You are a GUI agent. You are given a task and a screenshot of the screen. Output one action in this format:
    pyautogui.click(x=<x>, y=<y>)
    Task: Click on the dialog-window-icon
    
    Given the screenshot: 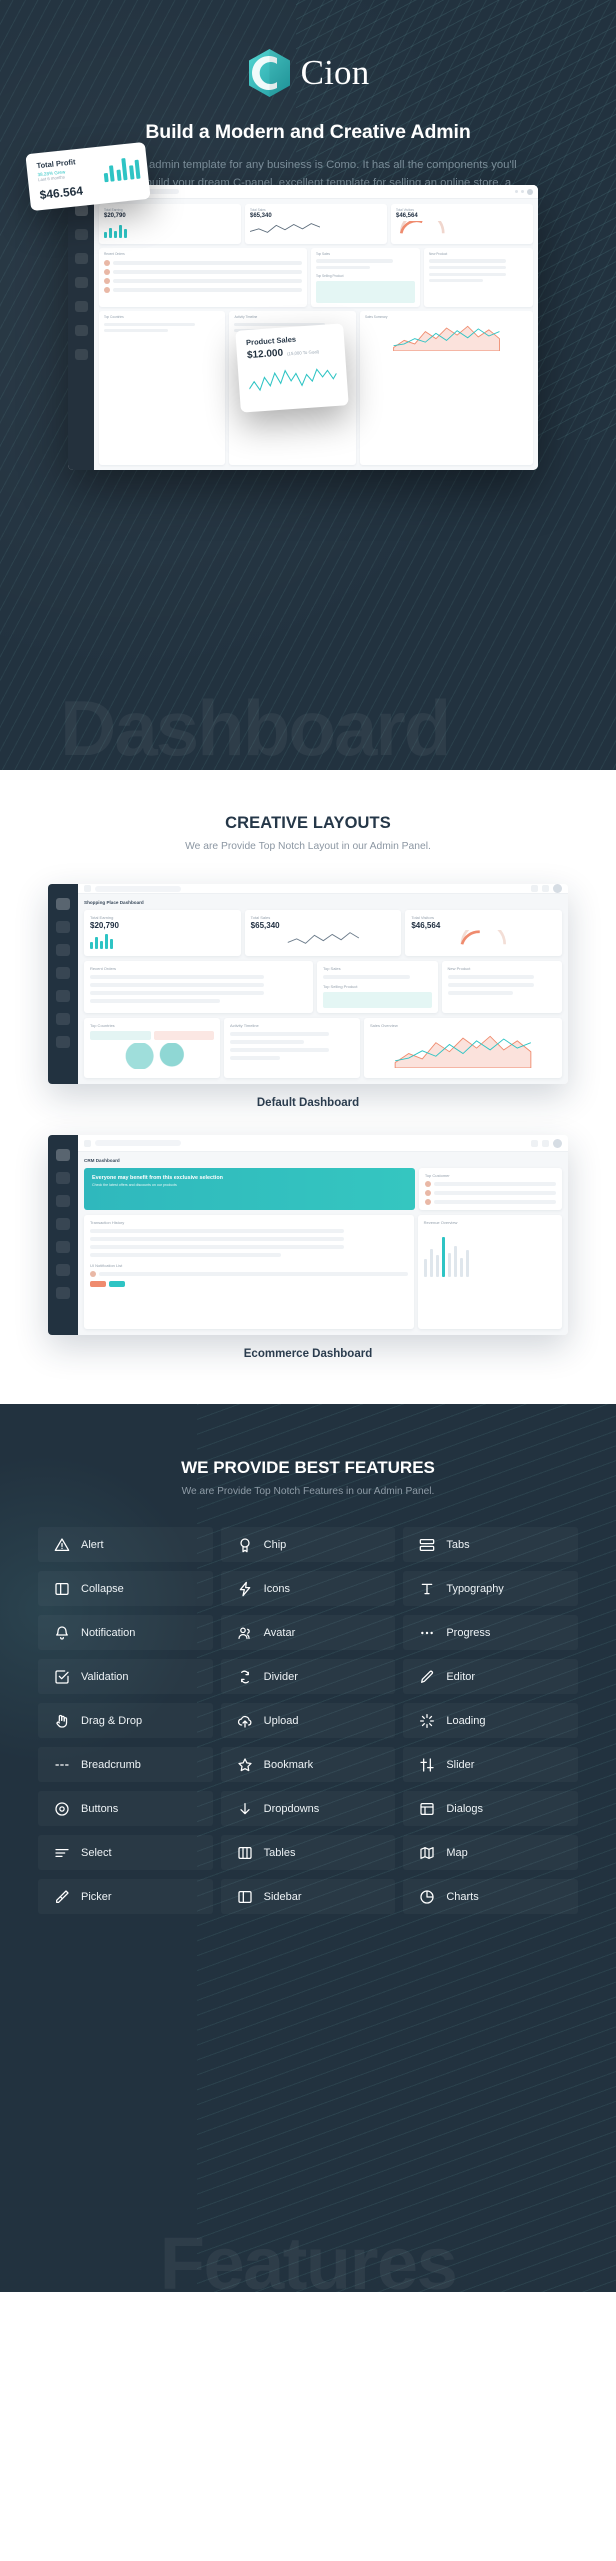 What is the action you would take?
    pyautogui.click(x=427, y=1809)
    